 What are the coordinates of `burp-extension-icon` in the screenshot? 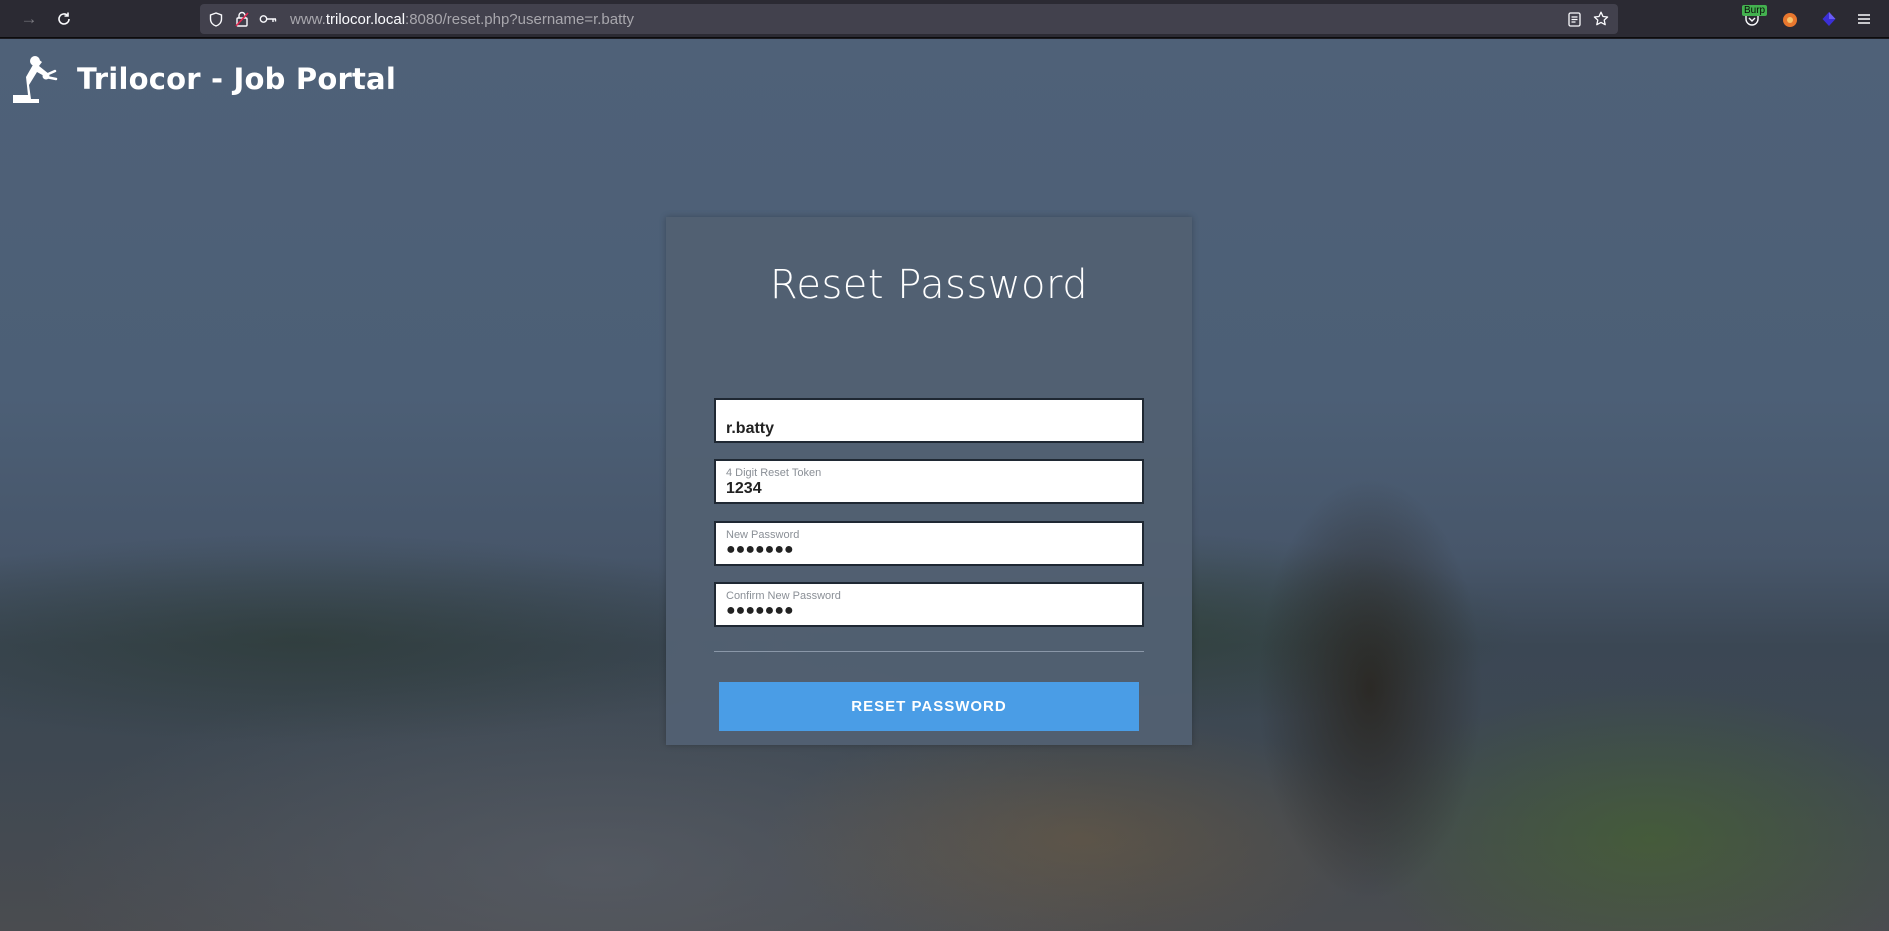 It's located at (1790, 19).